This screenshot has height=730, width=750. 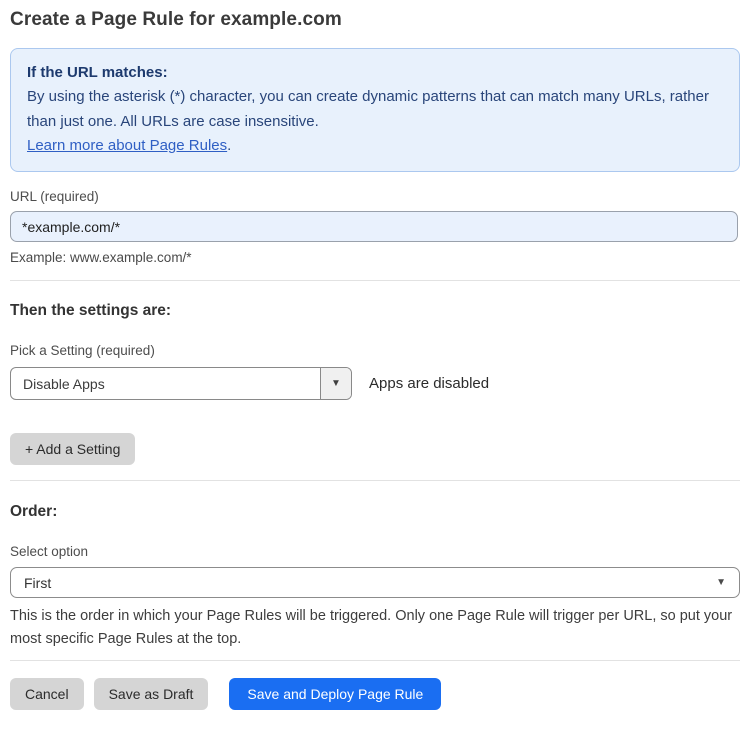 I want to click on url-example-text: Example: www.example.com/*, so click(x=101, y=258).